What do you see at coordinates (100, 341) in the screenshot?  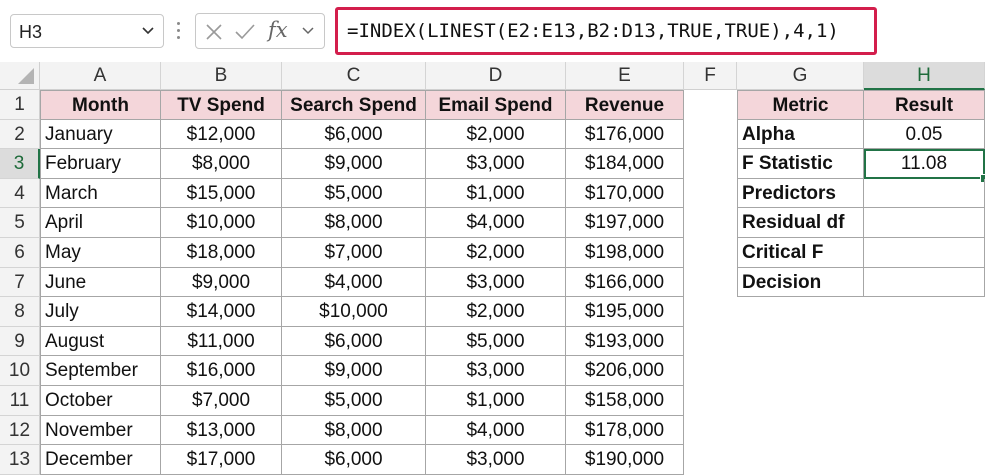 I see `table-cell: August` at bounding box center [100, 341].